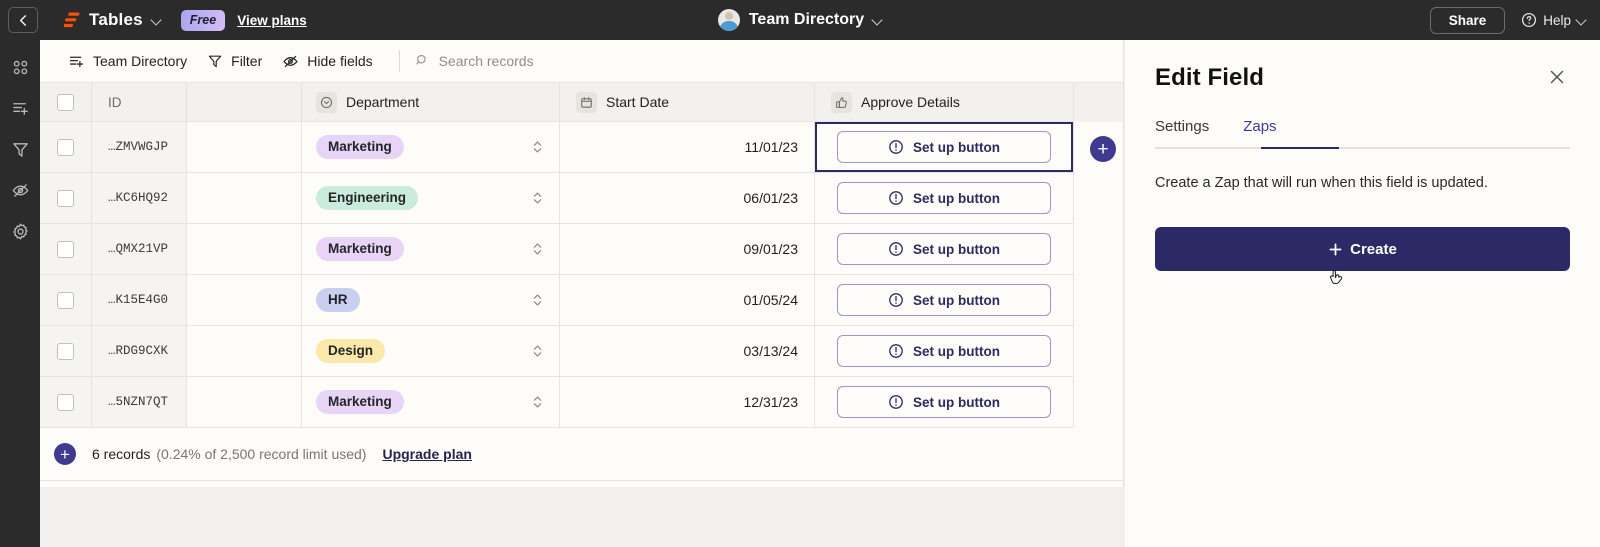 The height and width of the screenshot is (547, 1600). Describe the element at coordinates (139, 198) in the screenshot. I see `cell-id: …KC6HQ92` at that location.